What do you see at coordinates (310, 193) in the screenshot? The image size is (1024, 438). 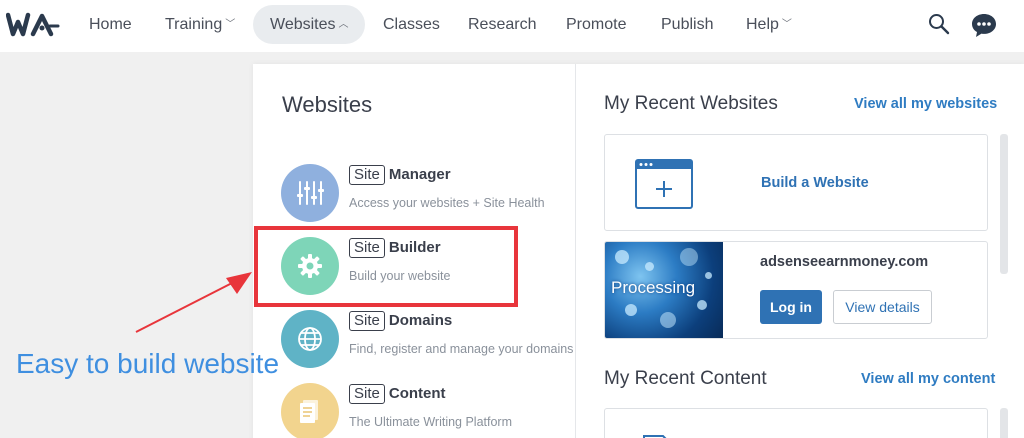 I see `sliders-icon` at bounding box center [310, 193].